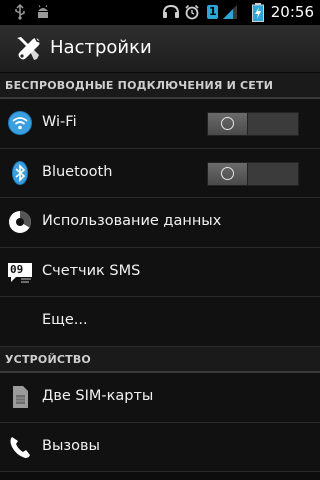  What do you see at coordinates (20, 123) in the screenshot?
I see `wifi-icon` at bounding box center [20, 123].